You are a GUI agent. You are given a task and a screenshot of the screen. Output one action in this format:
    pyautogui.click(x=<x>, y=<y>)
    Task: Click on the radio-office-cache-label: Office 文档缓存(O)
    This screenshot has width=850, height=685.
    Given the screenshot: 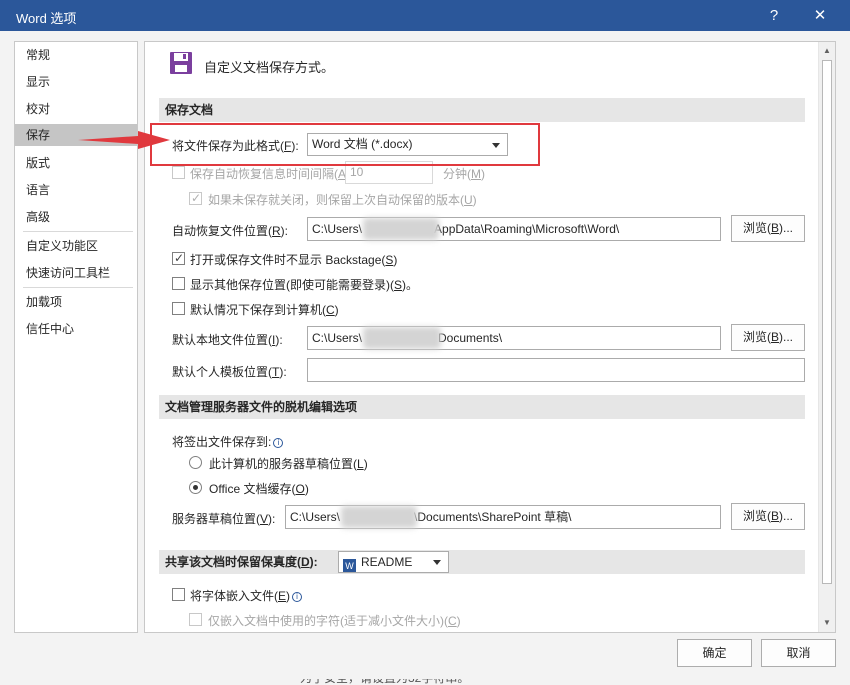 What is the action you would take?
    pyautogui.click(x=259, y=489)
    